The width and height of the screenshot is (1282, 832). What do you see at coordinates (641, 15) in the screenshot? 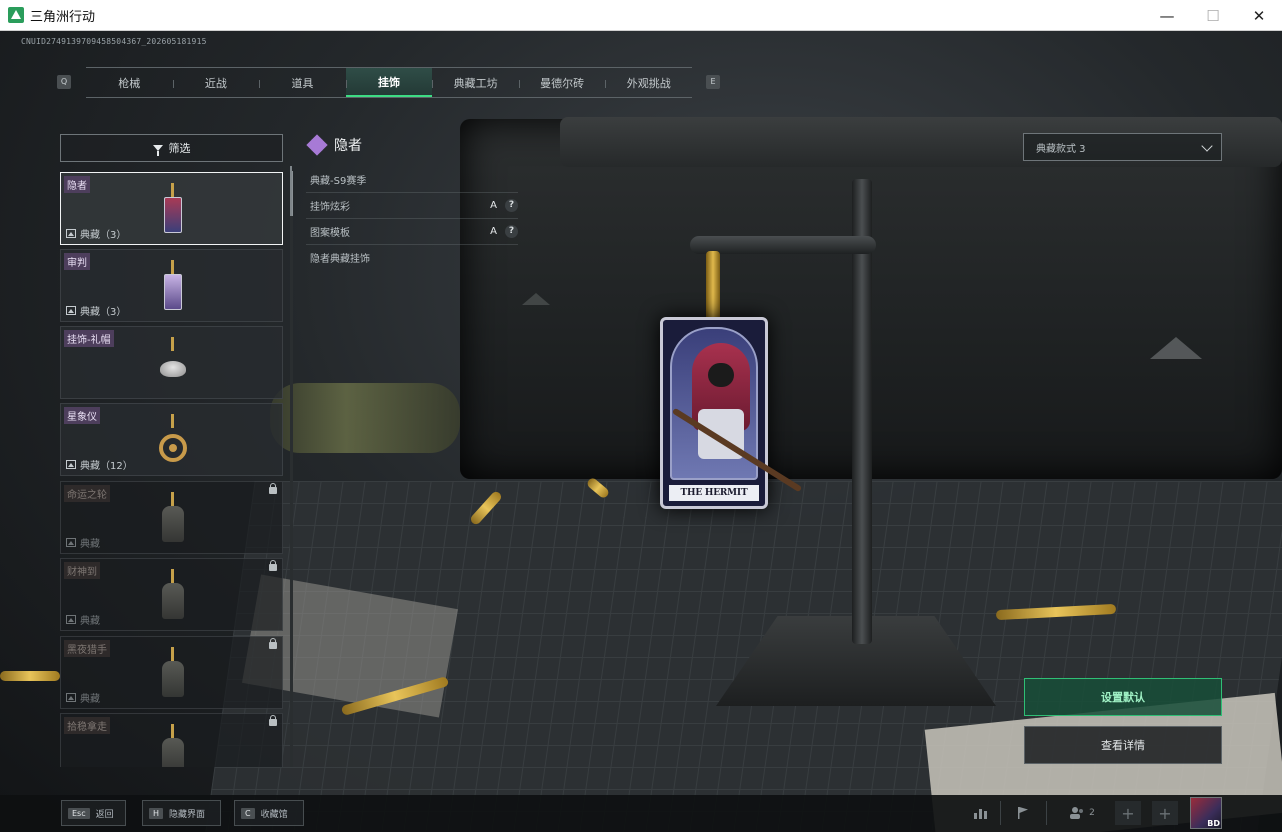
I see `window-titlebar: 三角洲行动 — ☐ ✕` at bounding box center [641, 15].